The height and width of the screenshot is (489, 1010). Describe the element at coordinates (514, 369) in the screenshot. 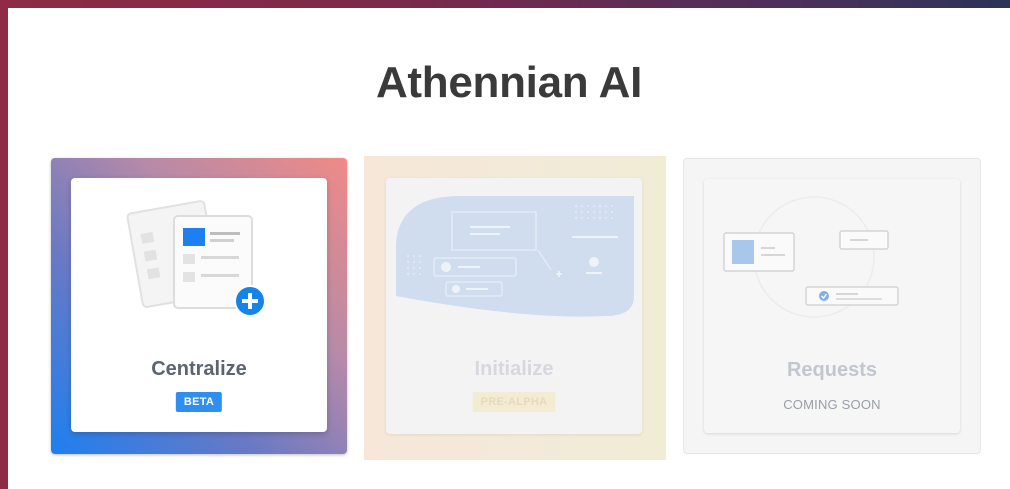

I see `initialize-label: Initialize` at that location.